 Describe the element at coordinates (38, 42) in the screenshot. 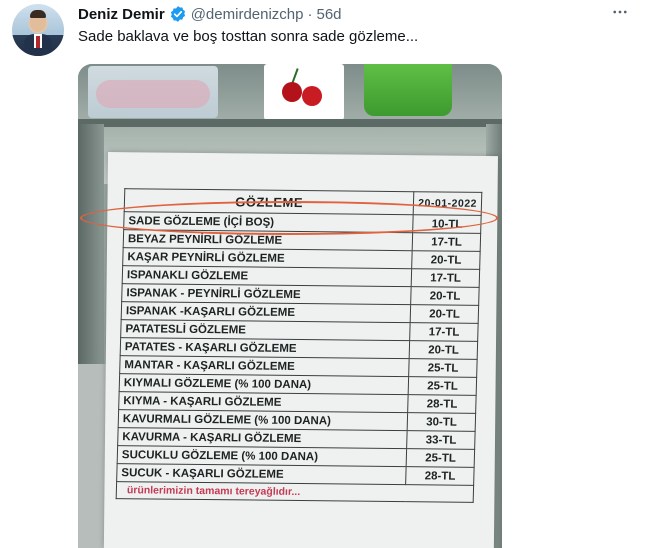

I see `avatar-tie` at that location.